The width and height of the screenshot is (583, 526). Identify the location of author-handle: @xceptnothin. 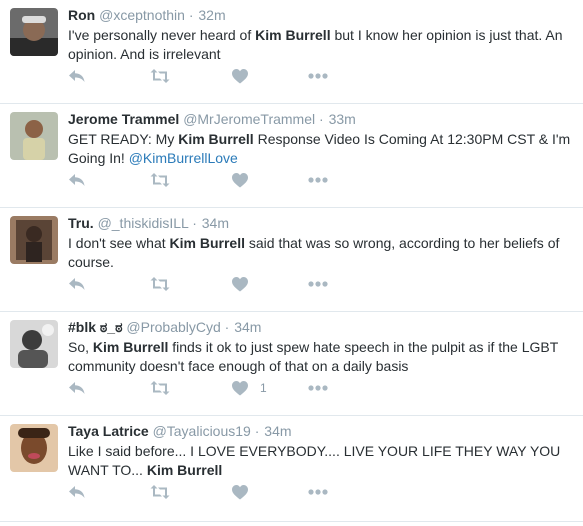
(142, 15).